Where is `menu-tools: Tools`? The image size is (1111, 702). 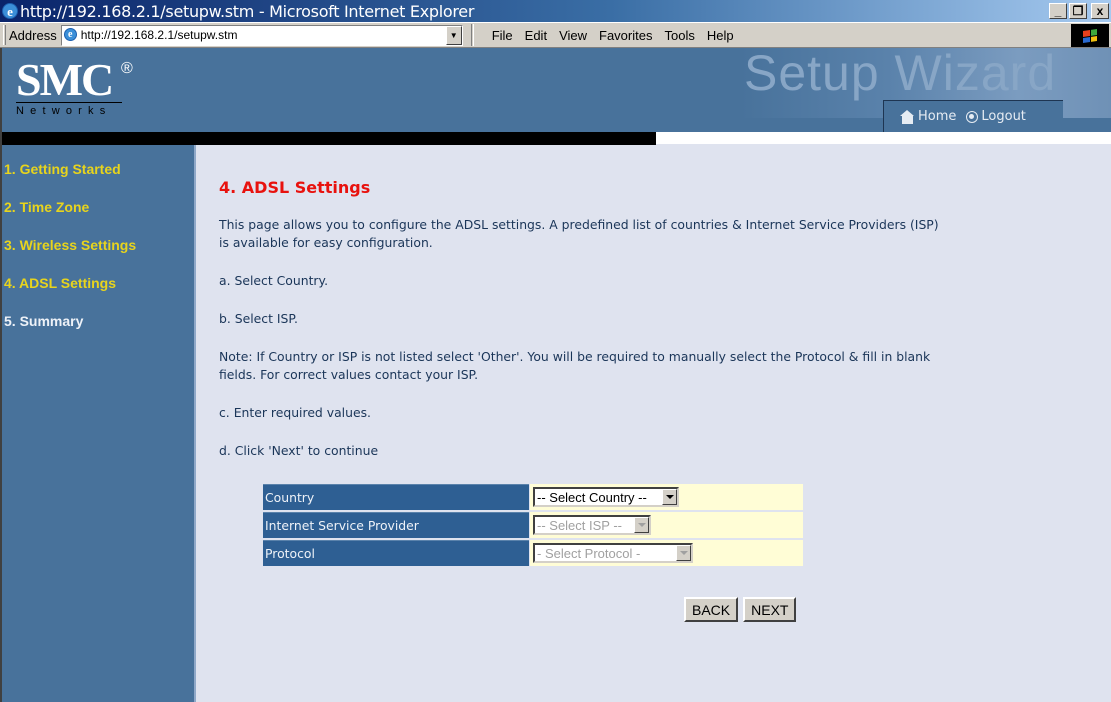
menu-tools: Tools is located at coordinates (679, 35).